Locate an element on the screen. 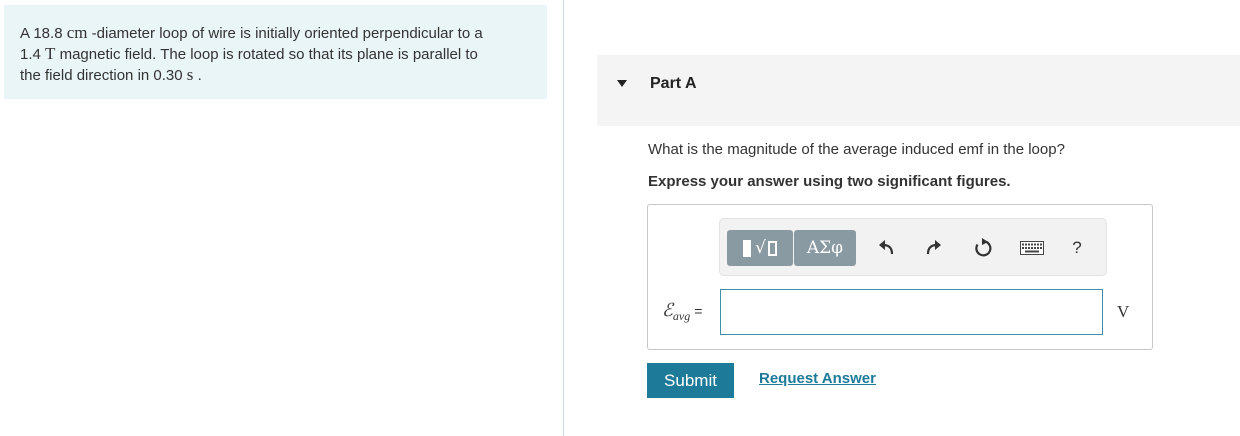  part-title: Part A is located at coordinates (673, 83).